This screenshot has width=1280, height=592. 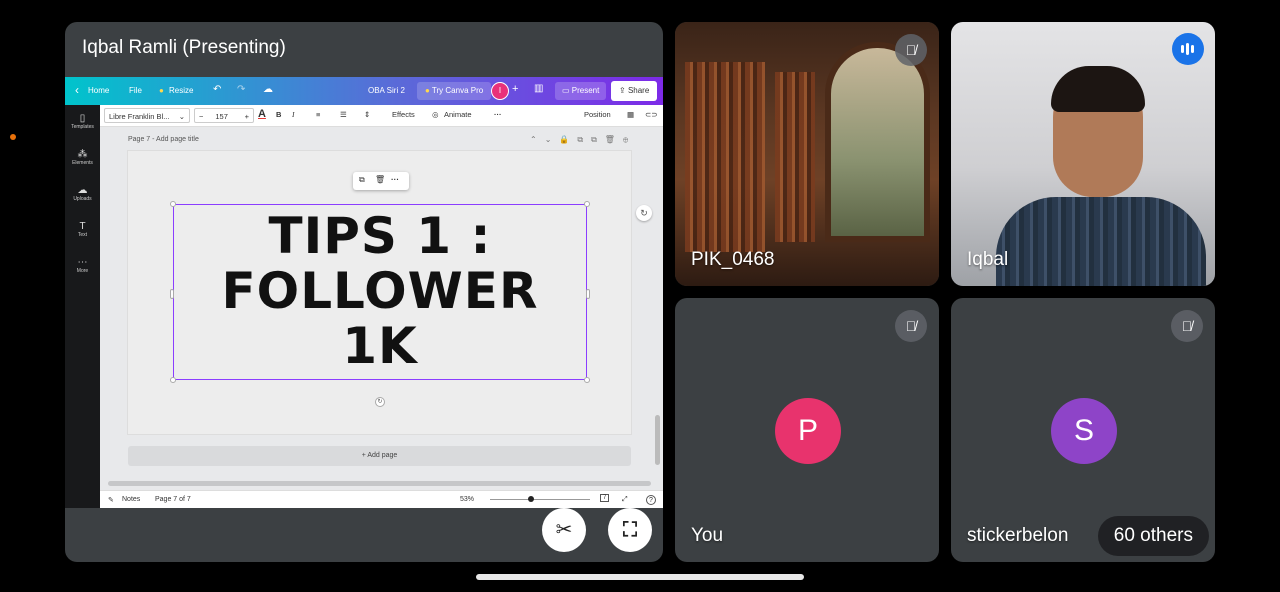 I want to click on notes-button: Notes, so click(x=131, y=499).